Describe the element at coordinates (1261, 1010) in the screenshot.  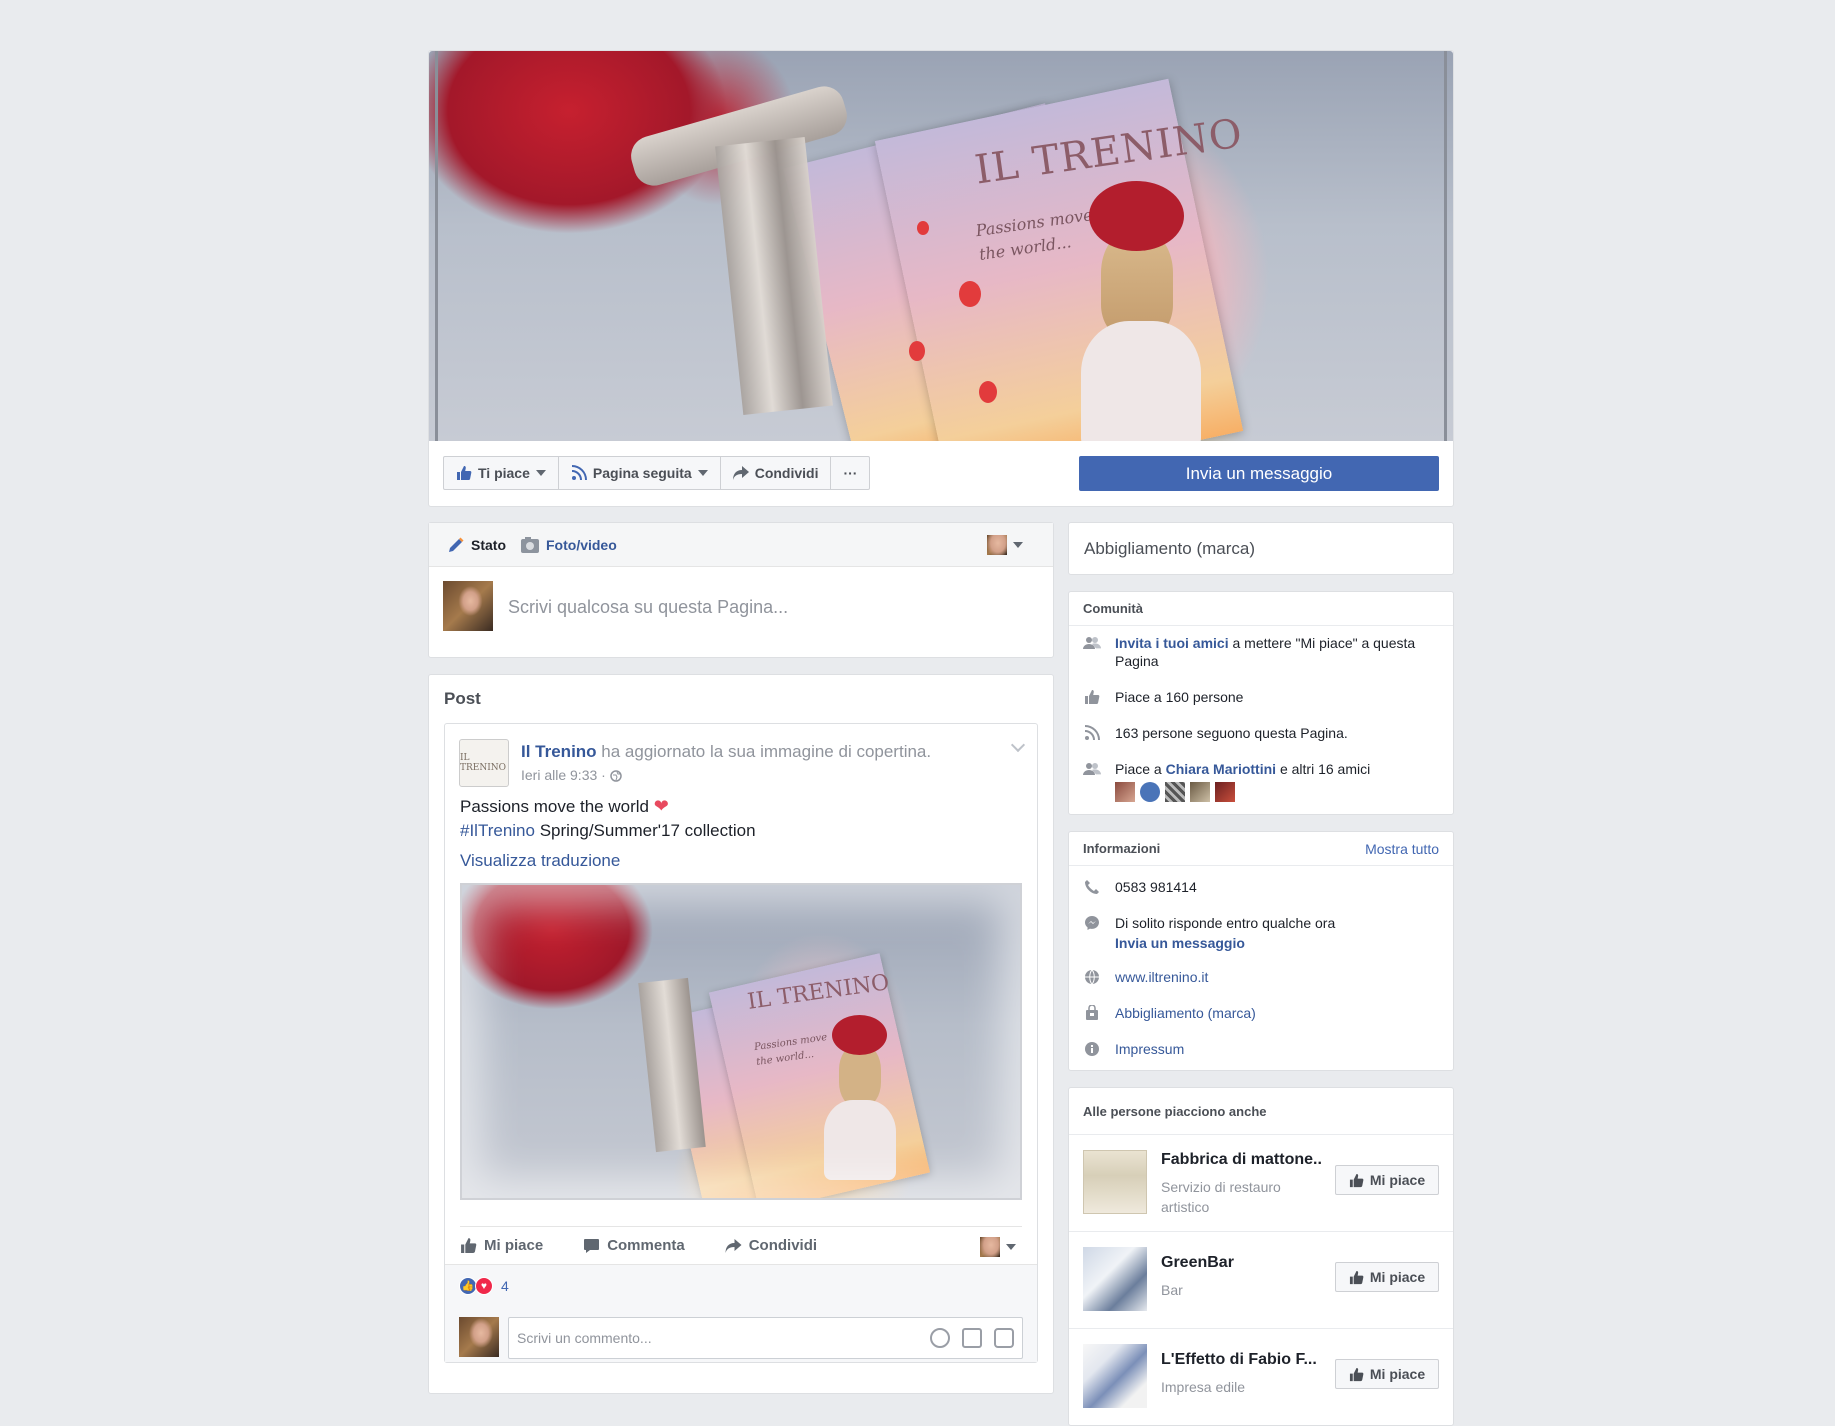
I see `category-row: Abbigliamento (marca)` at that location.